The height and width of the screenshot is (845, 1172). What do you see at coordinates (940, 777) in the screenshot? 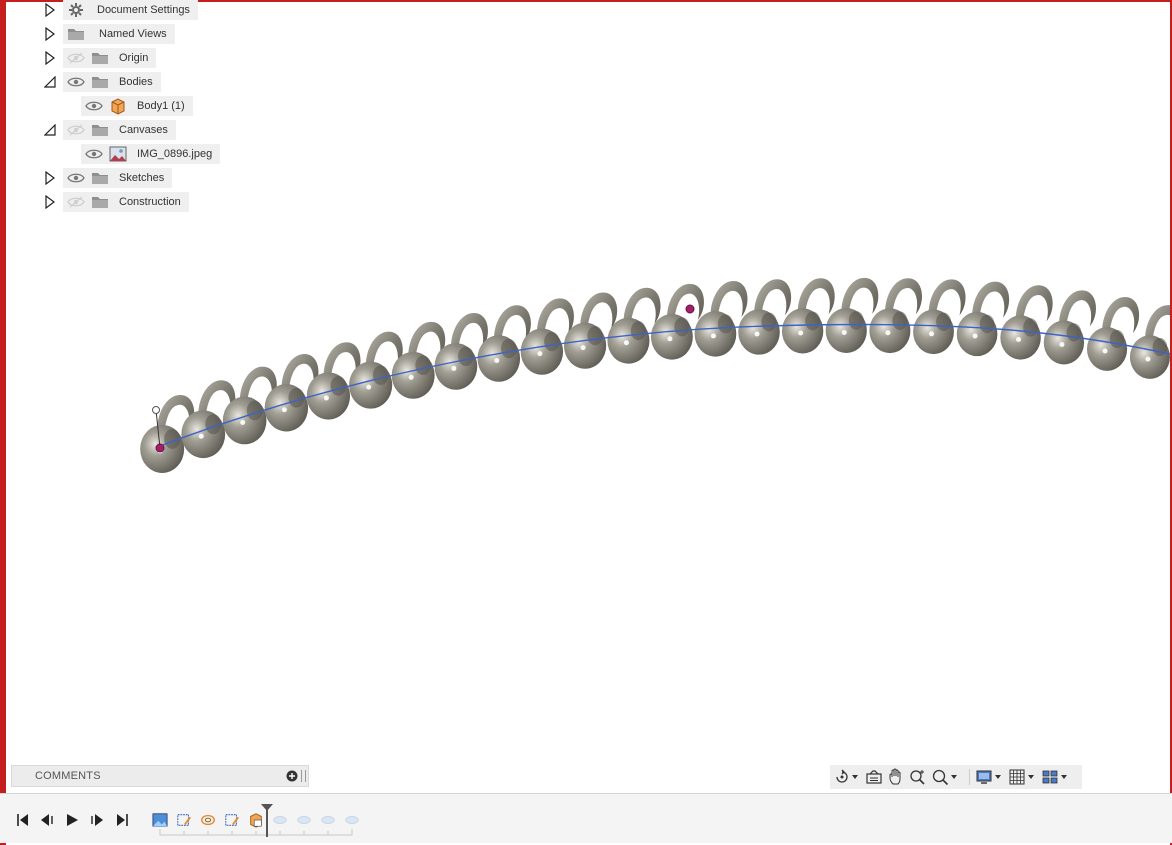
I see `fit-icon` at bounding box center [940, 777].